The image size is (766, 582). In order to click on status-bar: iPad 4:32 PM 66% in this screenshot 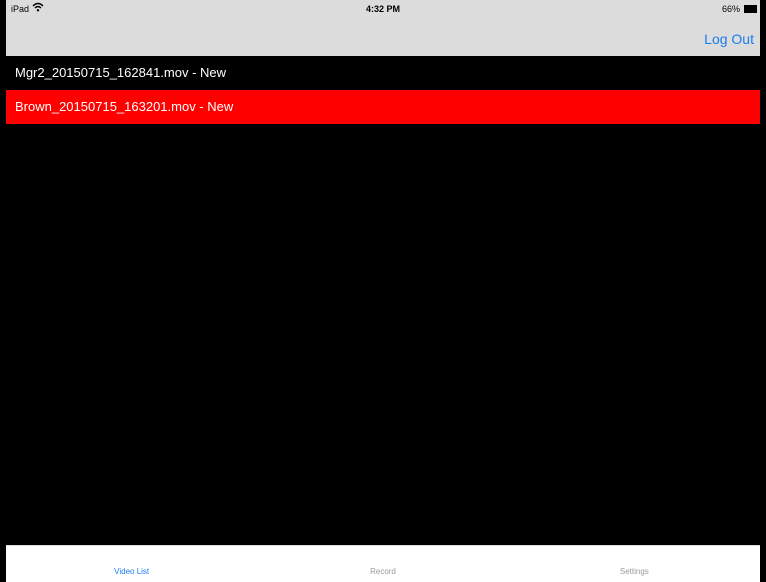, I will do `click(383, 9)`.